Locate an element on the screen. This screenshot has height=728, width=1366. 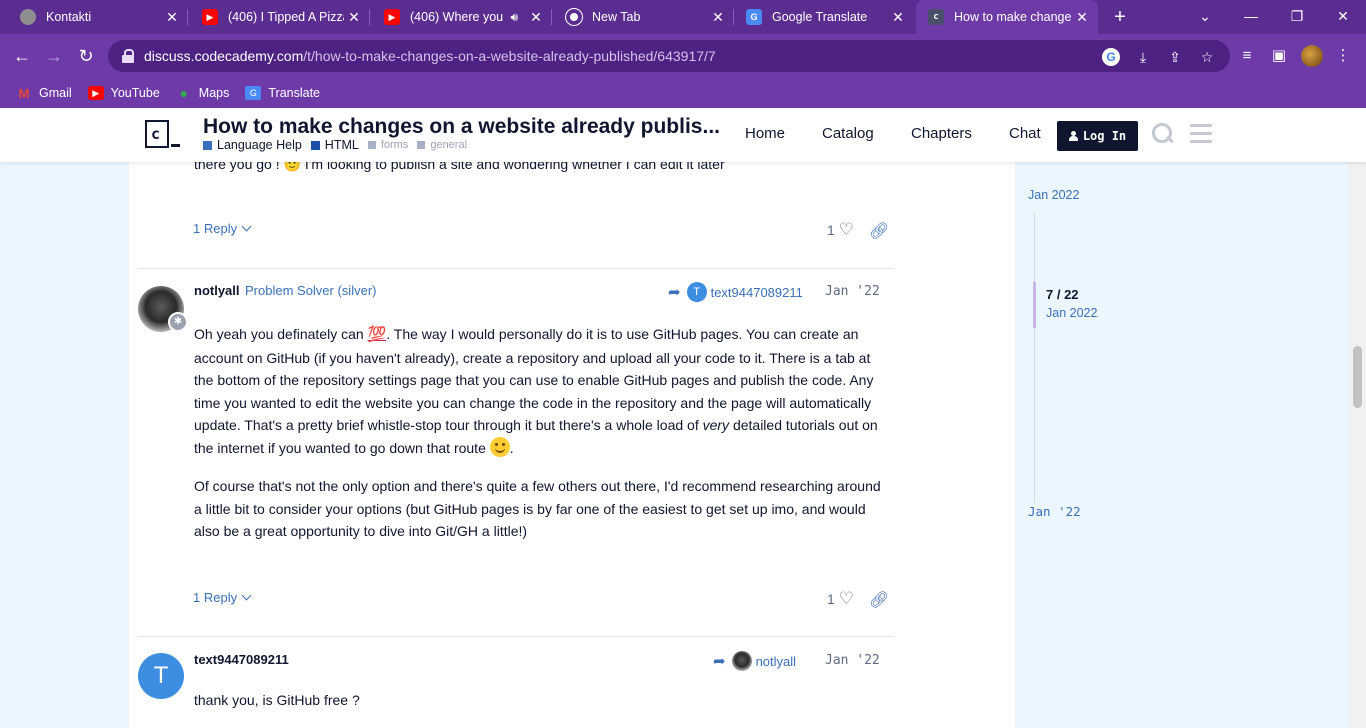
reply-to-tab: ➦ notlyall is located at coordinates (754, 661).